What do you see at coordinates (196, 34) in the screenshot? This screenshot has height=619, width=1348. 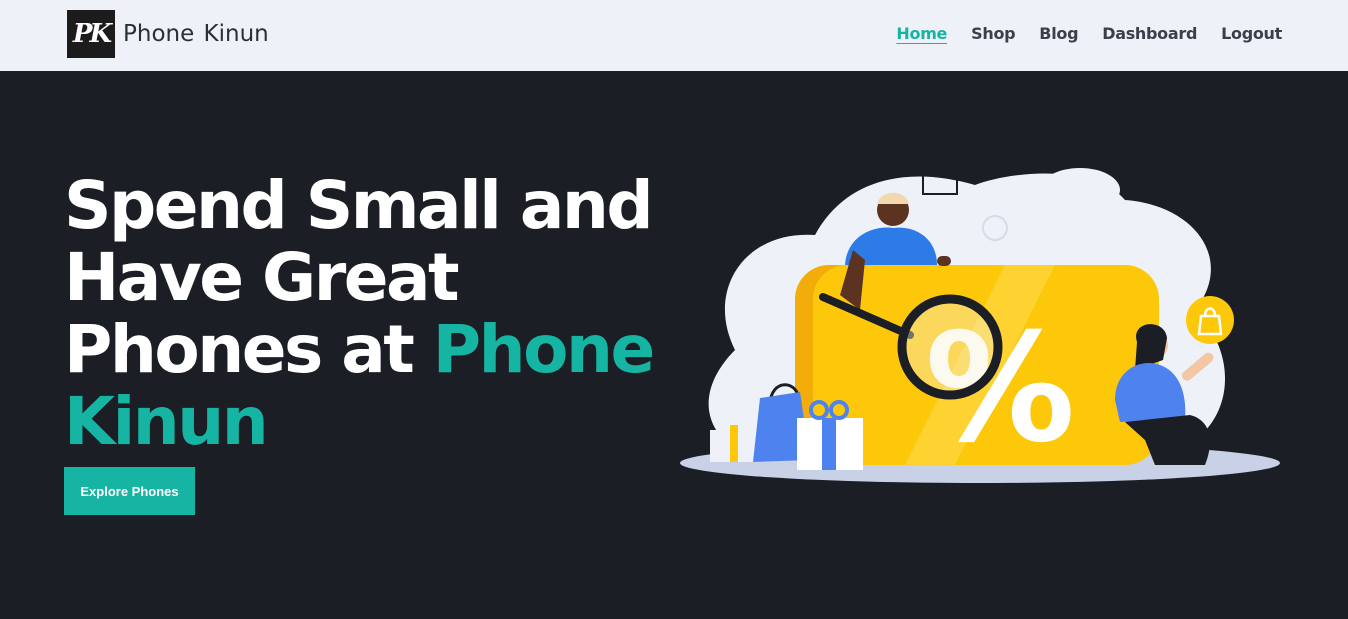 I see `brand-name: Phone Kinun` at bounding box center [196, 34].